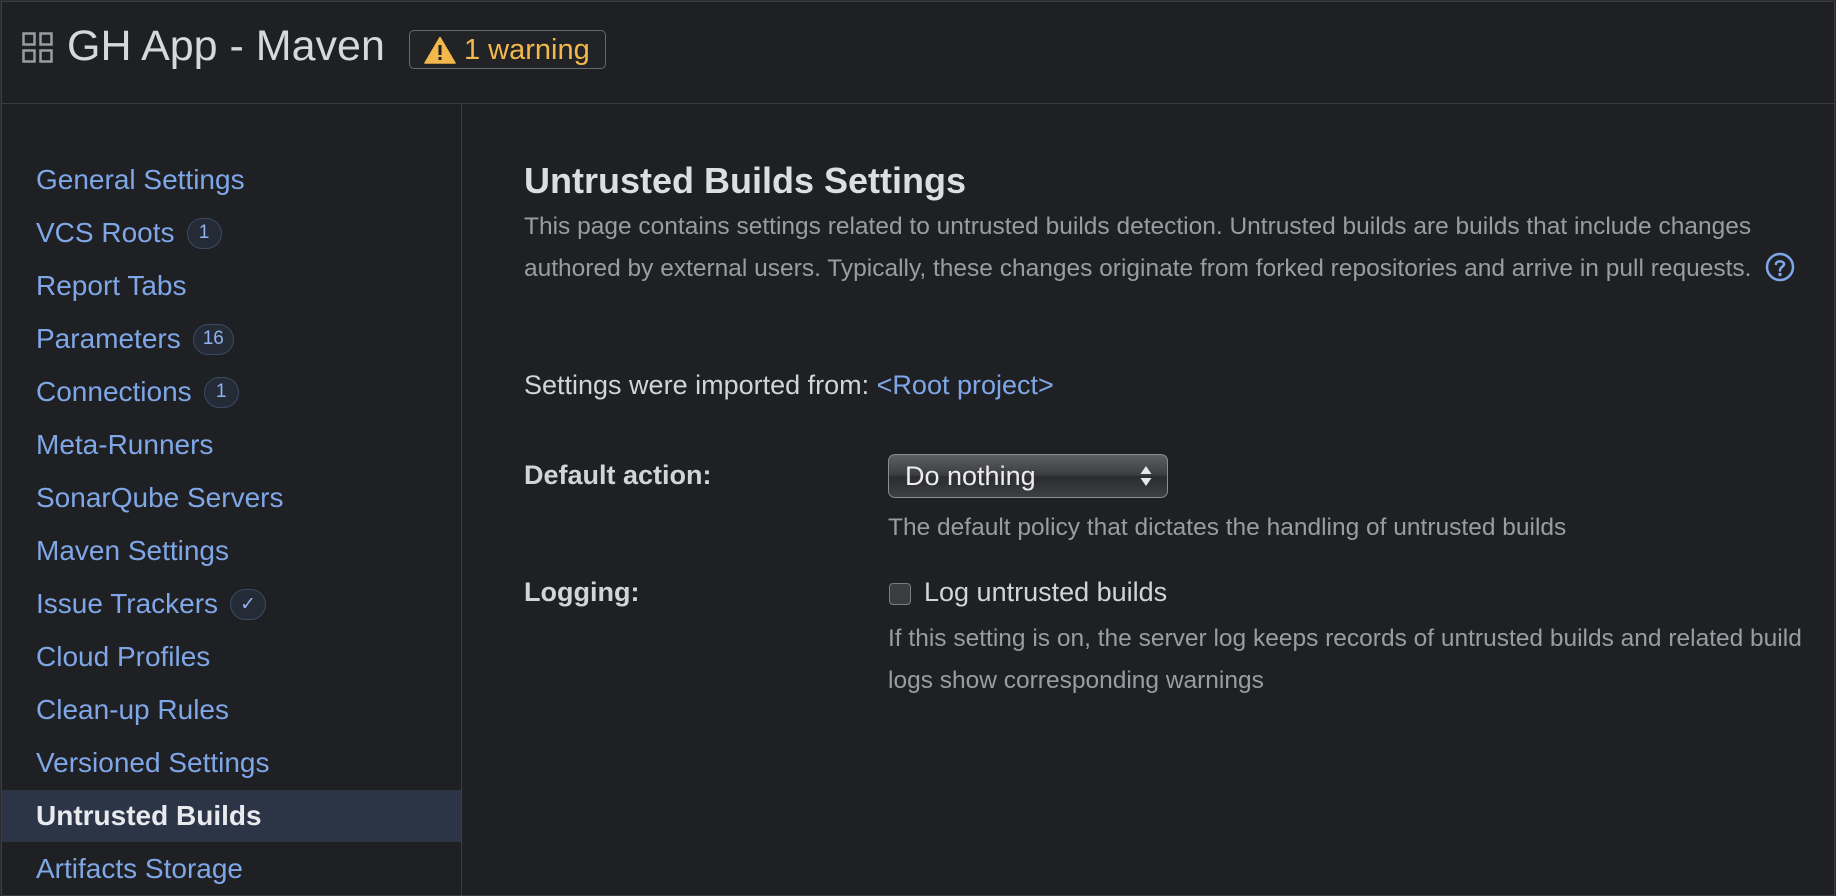 The height and width of the screenshot is (896, 1836). I want to click on sidebar-item-label: Clean-up Rules, so click(132, 709).